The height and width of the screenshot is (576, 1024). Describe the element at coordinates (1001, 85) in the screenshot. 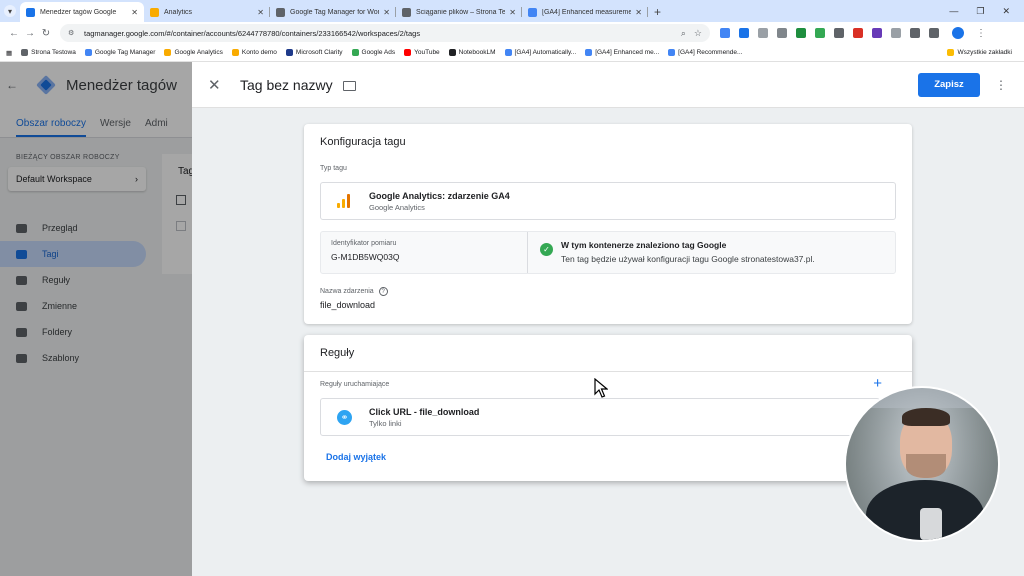

I see `more-options-icon: ⋮` at that location.